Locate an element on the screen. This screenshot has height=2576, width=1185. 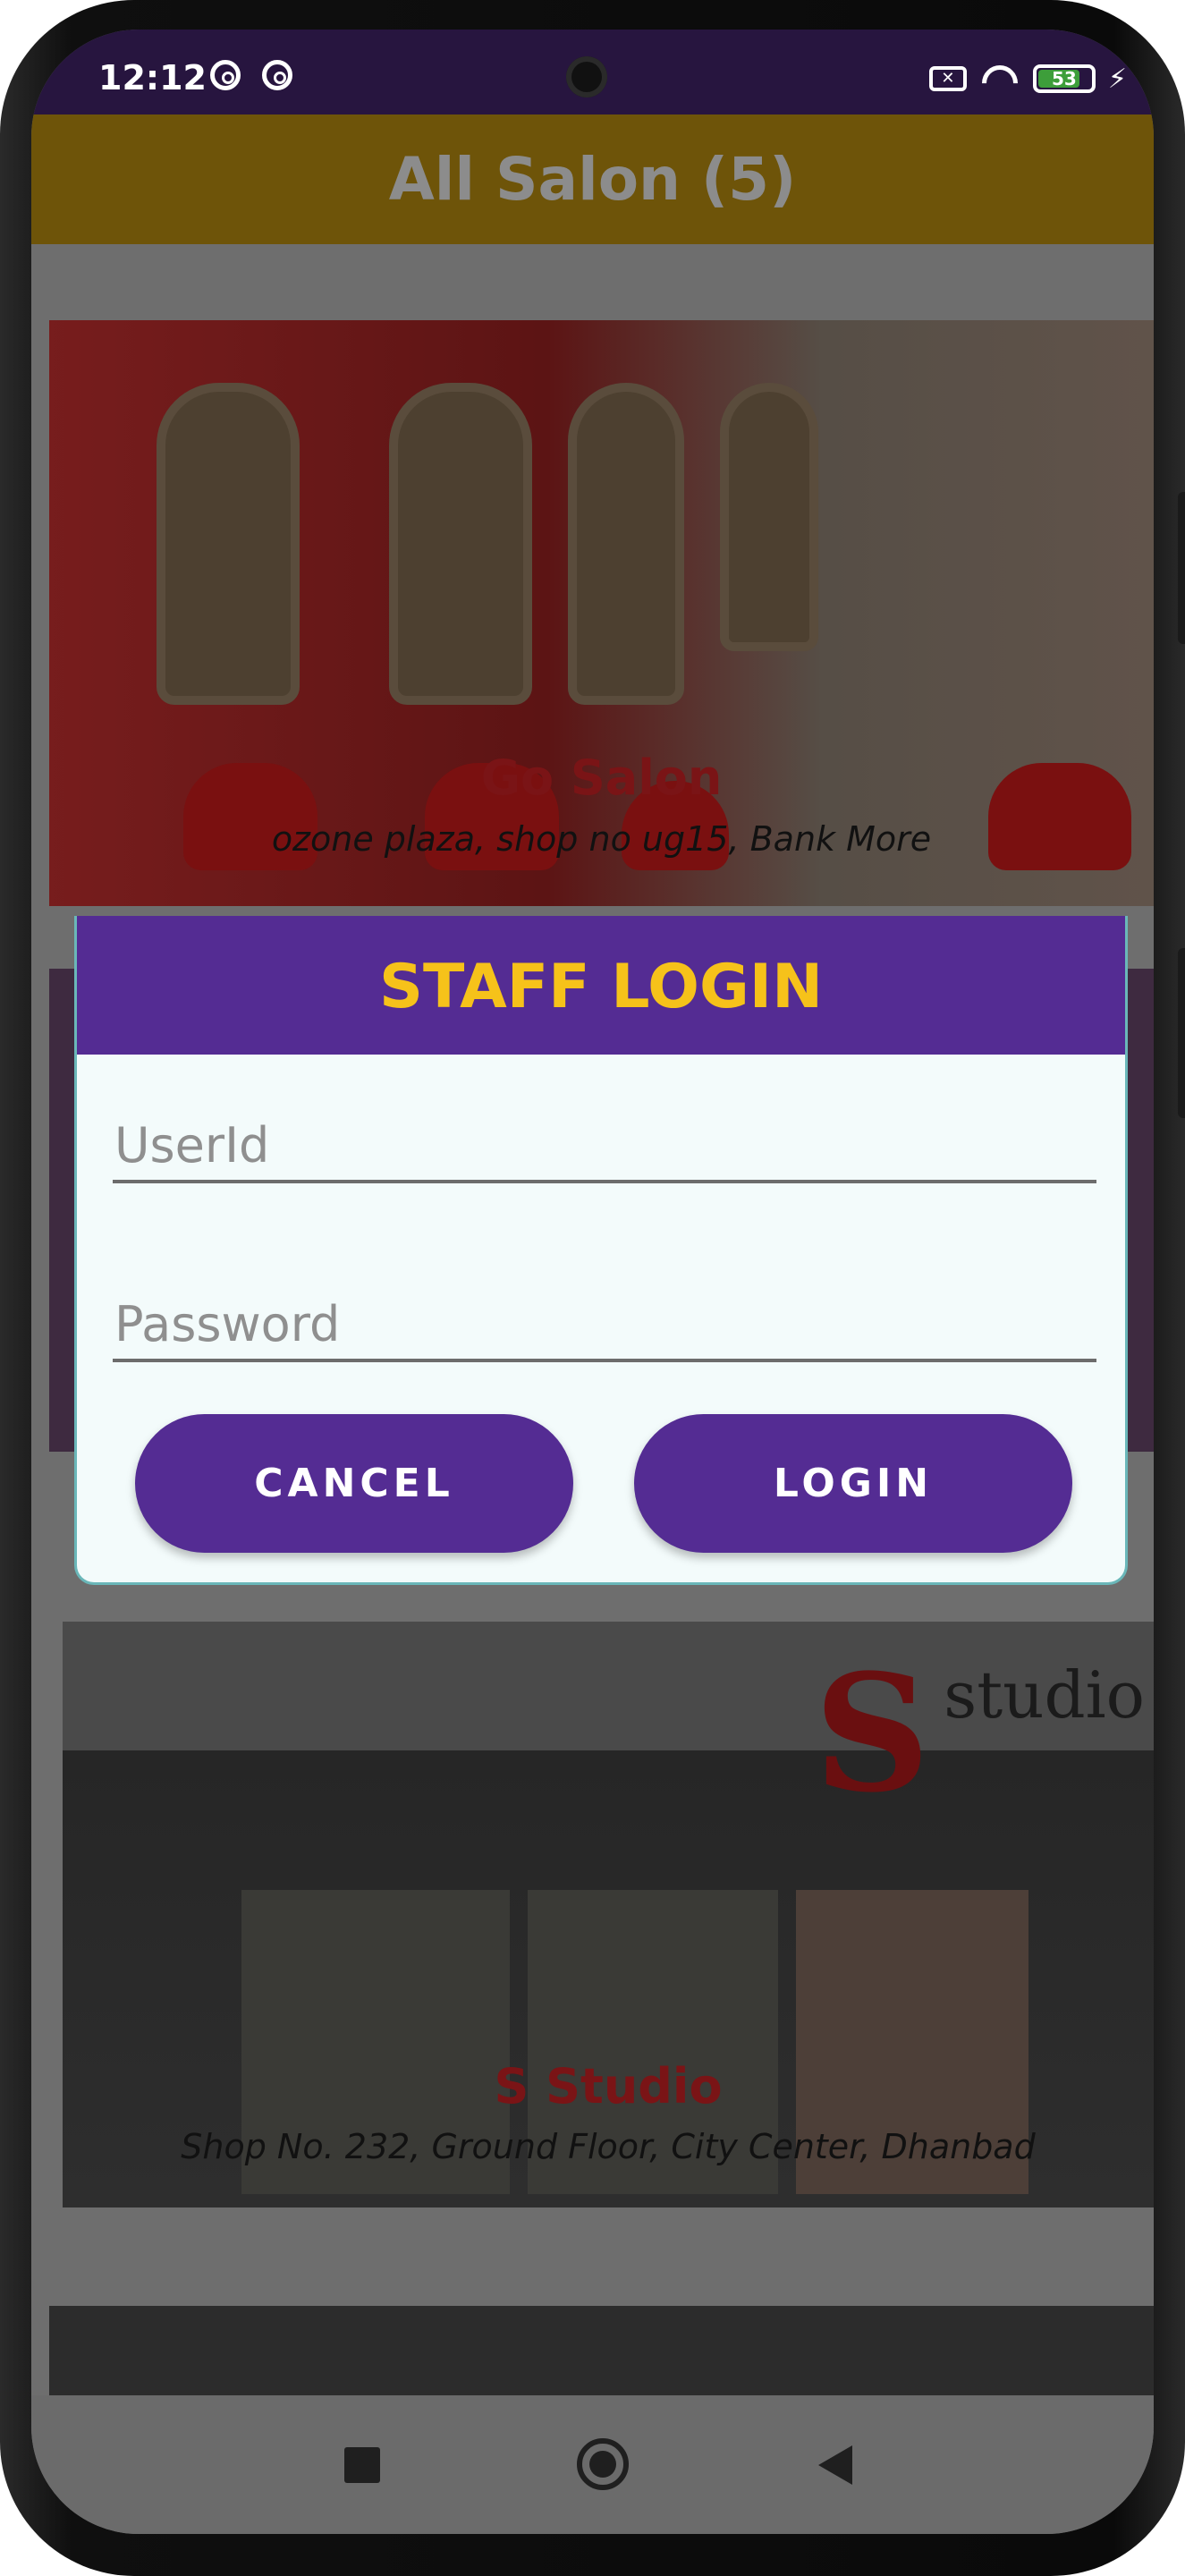
password-input is located at coordinates (606, 1324).